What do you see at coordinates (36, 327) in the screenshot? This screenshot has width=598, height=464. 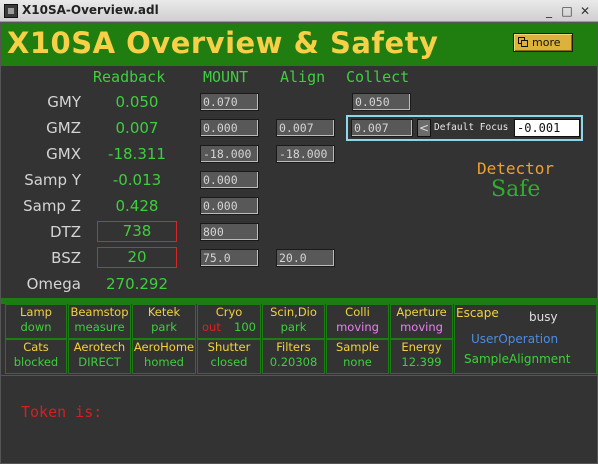 I see `status-value: down` at bounding box center [36, 327].